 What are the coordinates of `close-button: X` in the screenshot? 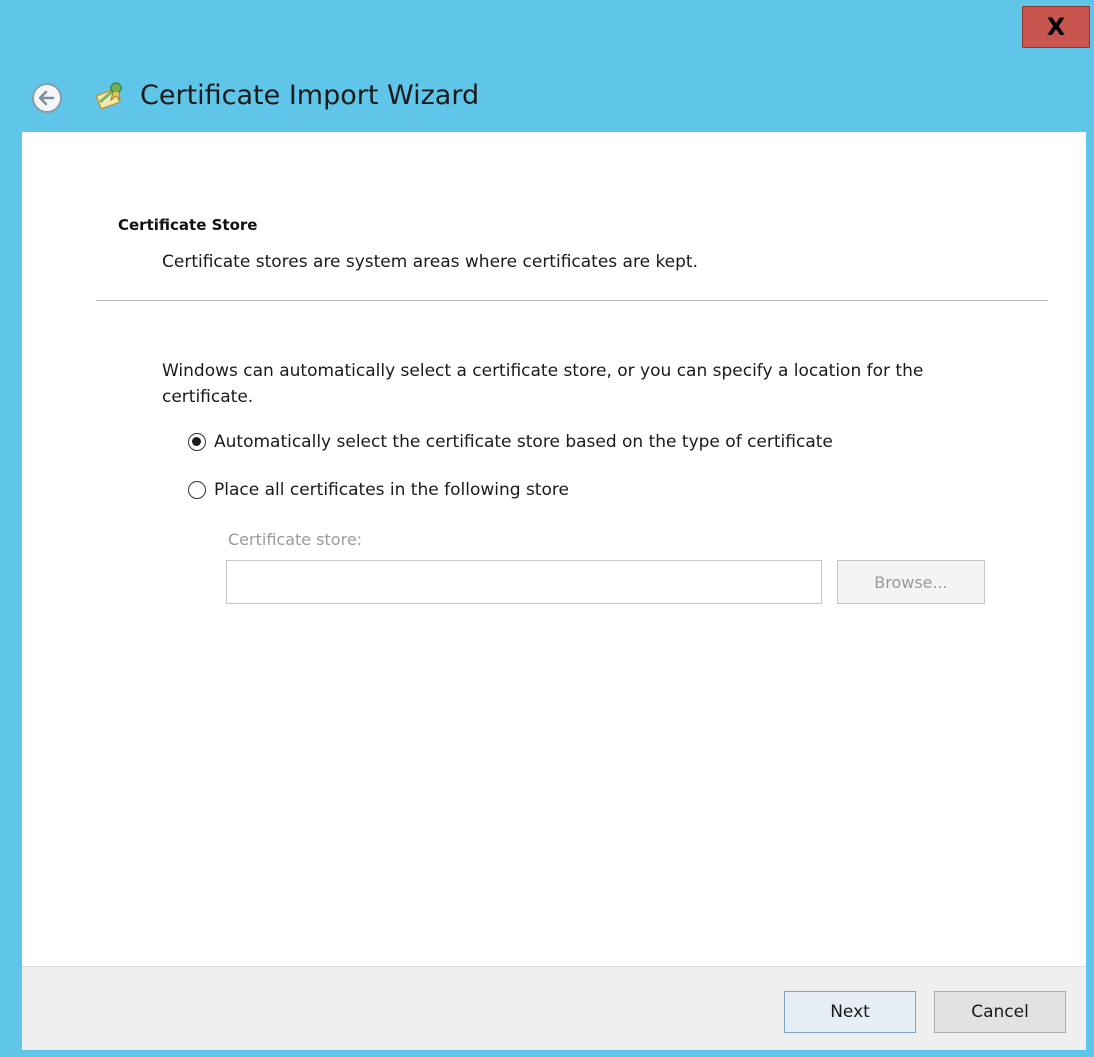 It's located at (1056, 27).